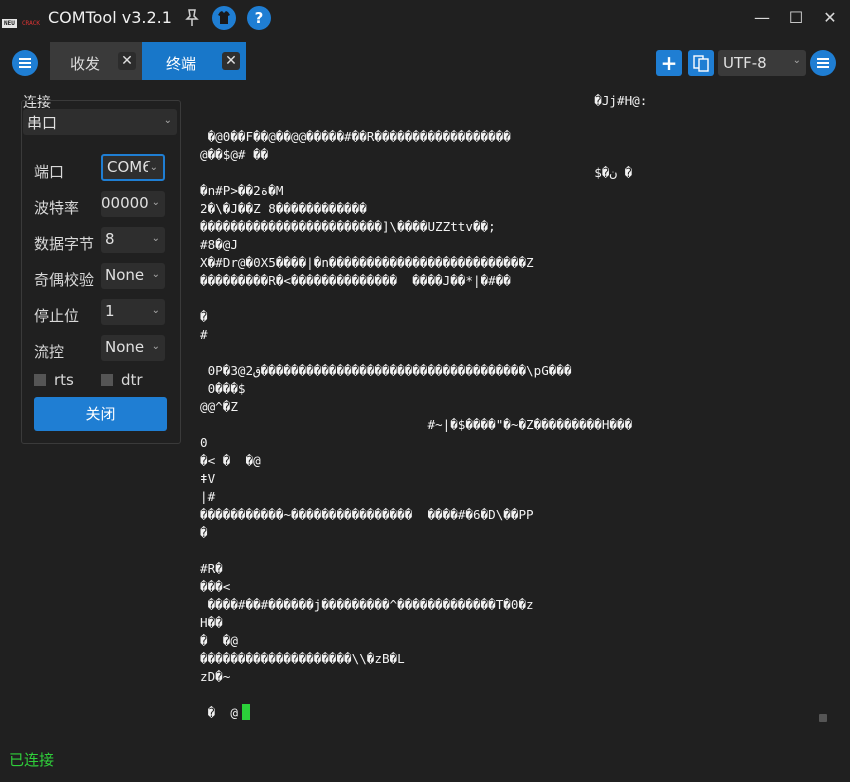  Describe the element at coordinates (100, 122) in the screenshot. I see `connection-type-select: 串口 ⌄` at that location.